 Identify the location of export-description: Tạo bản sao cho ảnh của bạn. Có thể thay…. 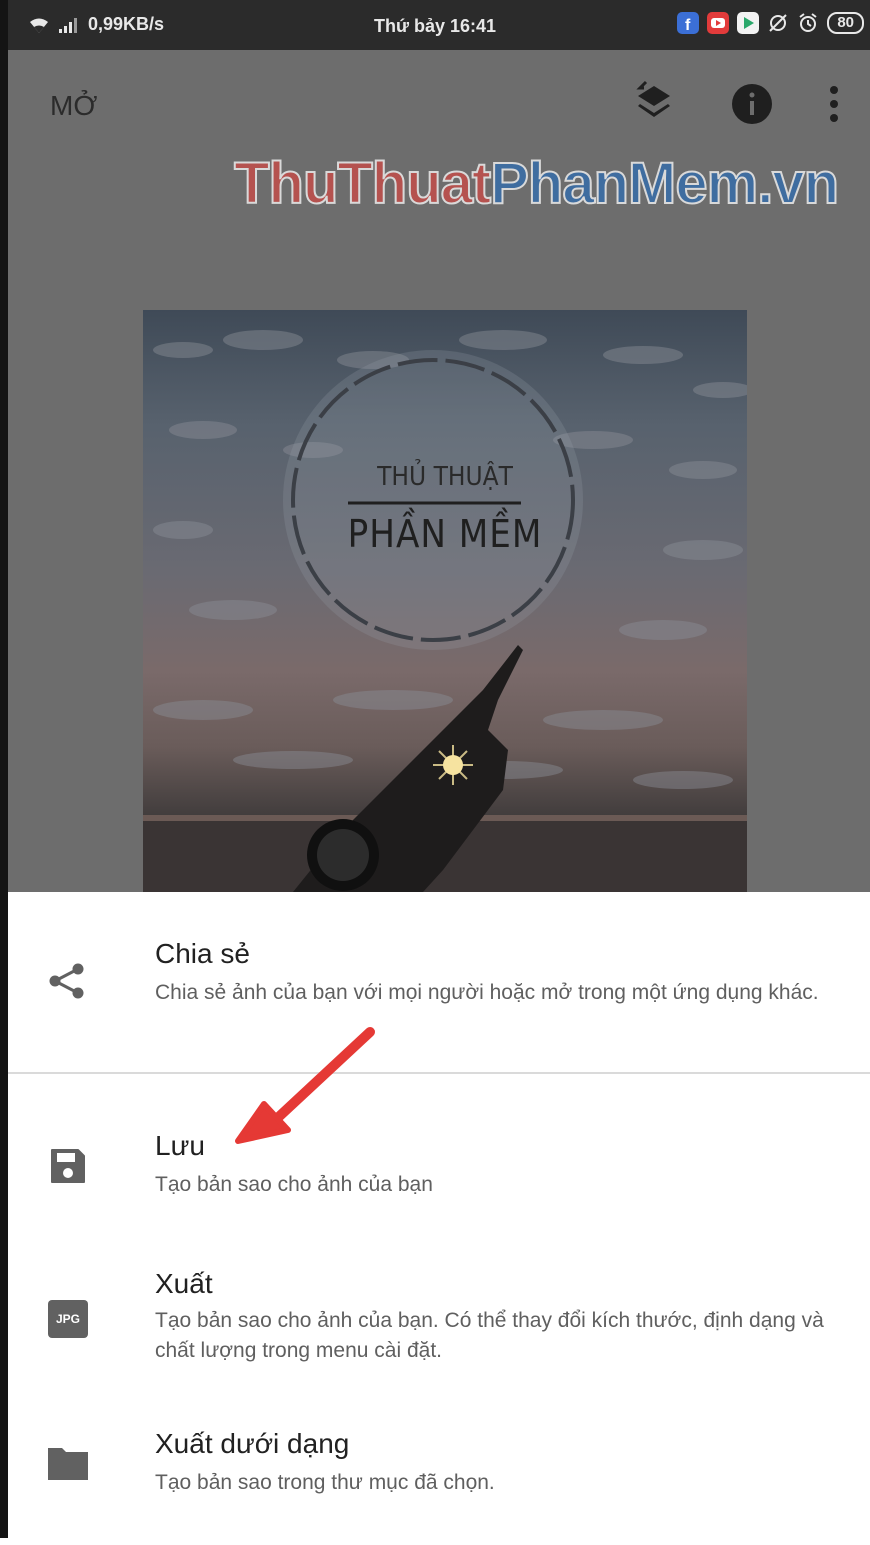
(489, 1335).